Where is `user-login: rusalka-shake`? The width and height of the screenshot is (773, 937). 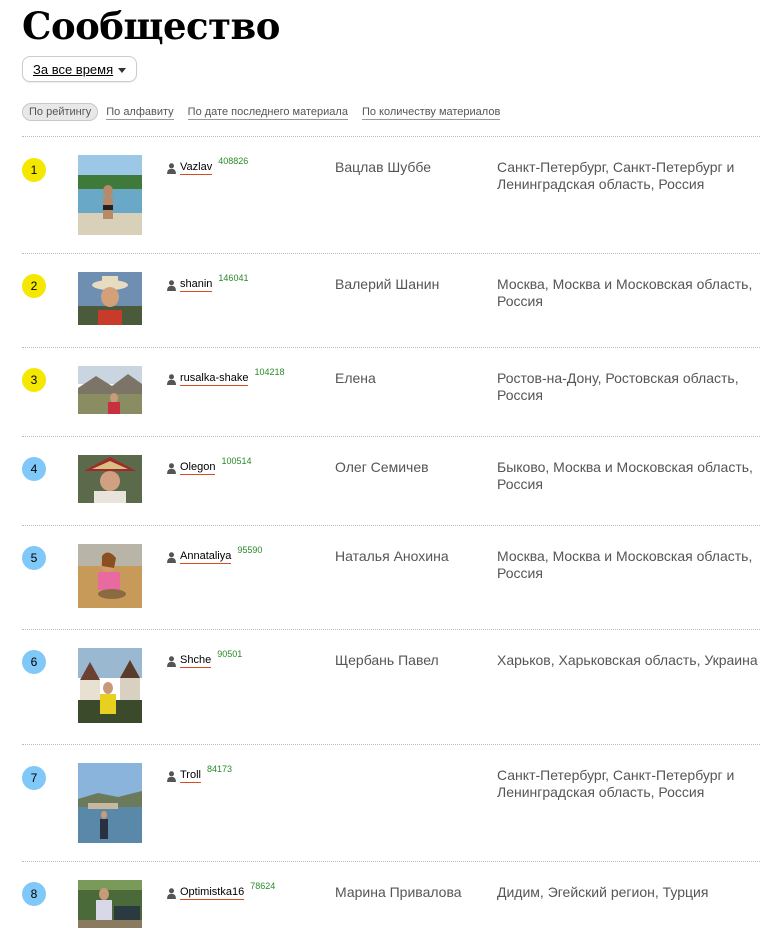 user-login: rusalka-shake is located at coordinates (214, 378).